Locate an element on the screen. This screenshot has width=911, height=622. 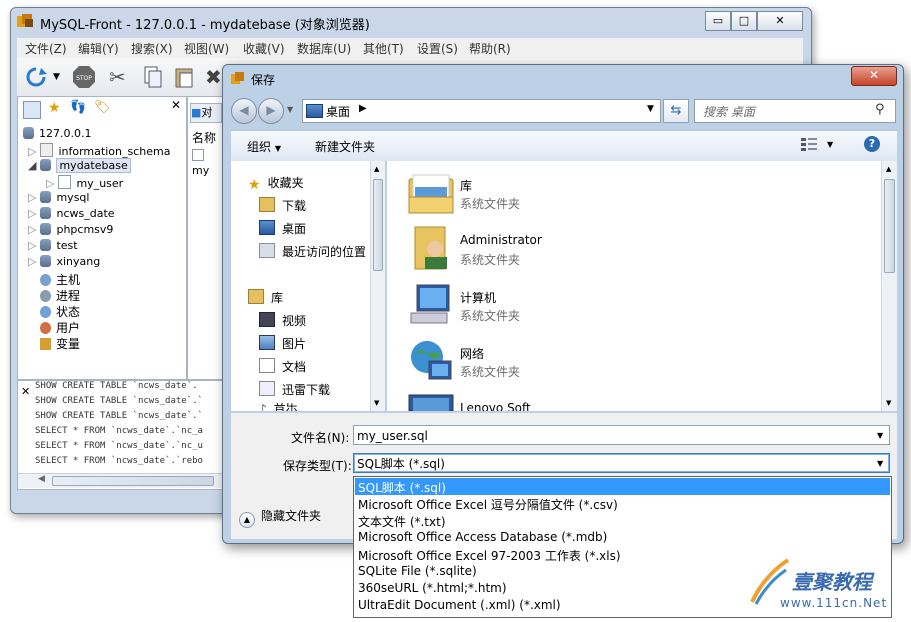
tree-item-my-user: ▷ my_user is located at coordinates (84, 182).